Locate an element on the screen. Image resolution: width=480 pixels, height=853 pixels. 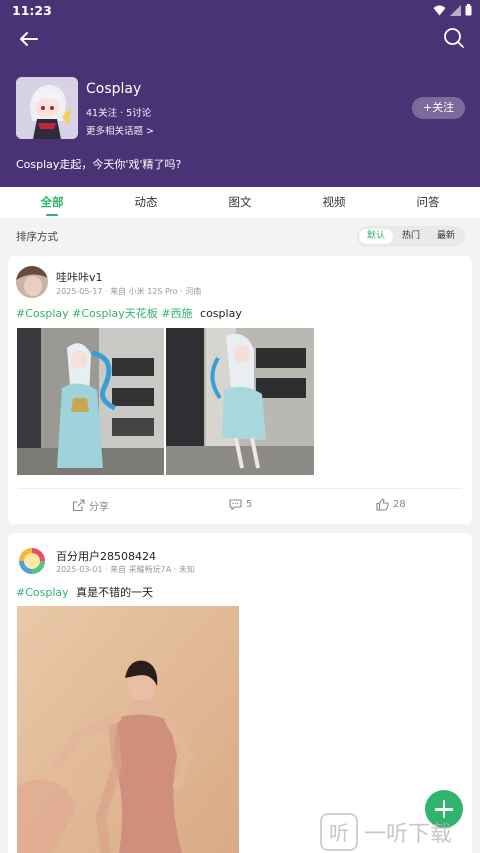
signal-icon is located at coordinates (455, 10).